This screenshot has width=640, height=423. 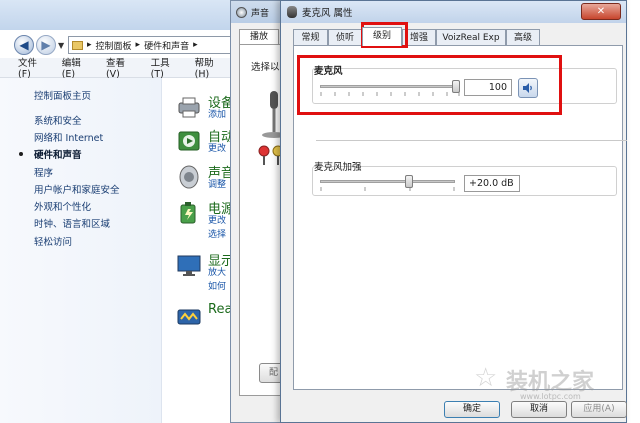 I want to click on ok-button: 确定, so click(x=472, y=409).